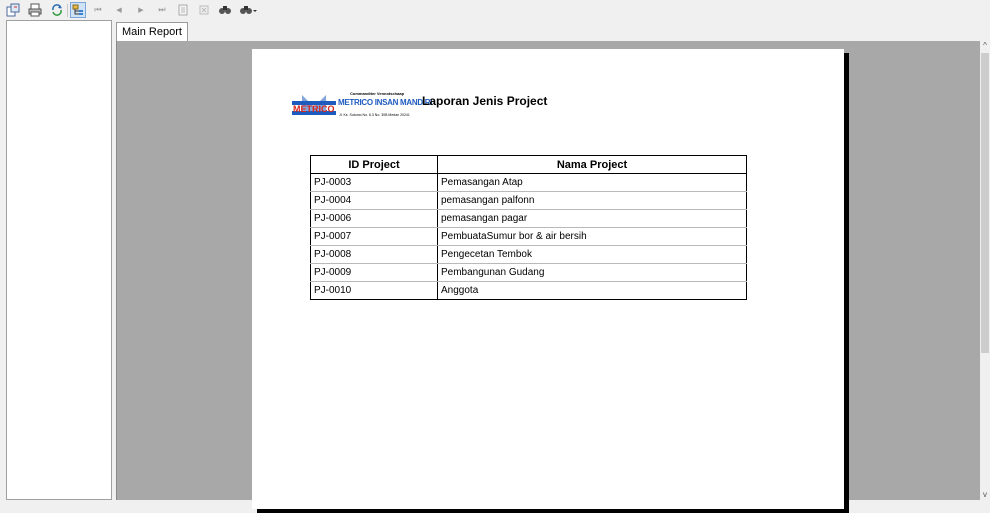 The image size is (990, 513). Describe the element at coordinates (385, 102) in the screenshot. I see `company-name: METRICO INSAN MANDIRI` at that location.